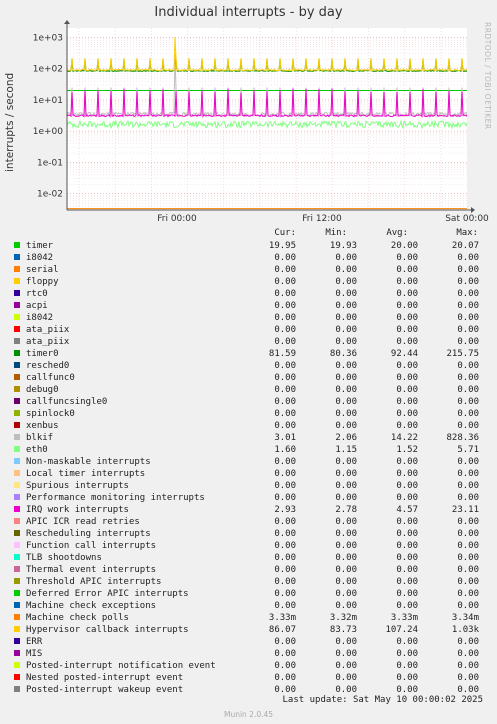 This screenshot has height=724, width=497. Describe the element at coordinates (346, 438) in the screenshot. I see `legend-min-value: 2.06` at that location.